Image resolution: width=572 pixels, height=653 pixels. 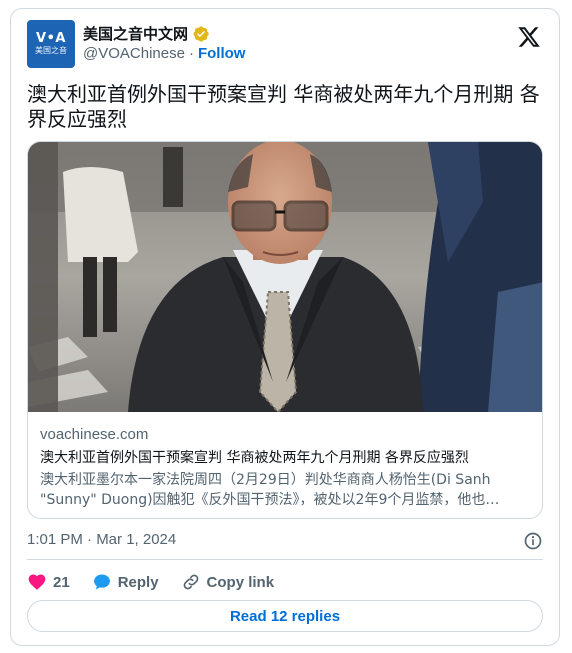 What do you see at coordinates (48, 582) in the screenshot?
I see `like-button: 21` at bounding box center [48, 582].